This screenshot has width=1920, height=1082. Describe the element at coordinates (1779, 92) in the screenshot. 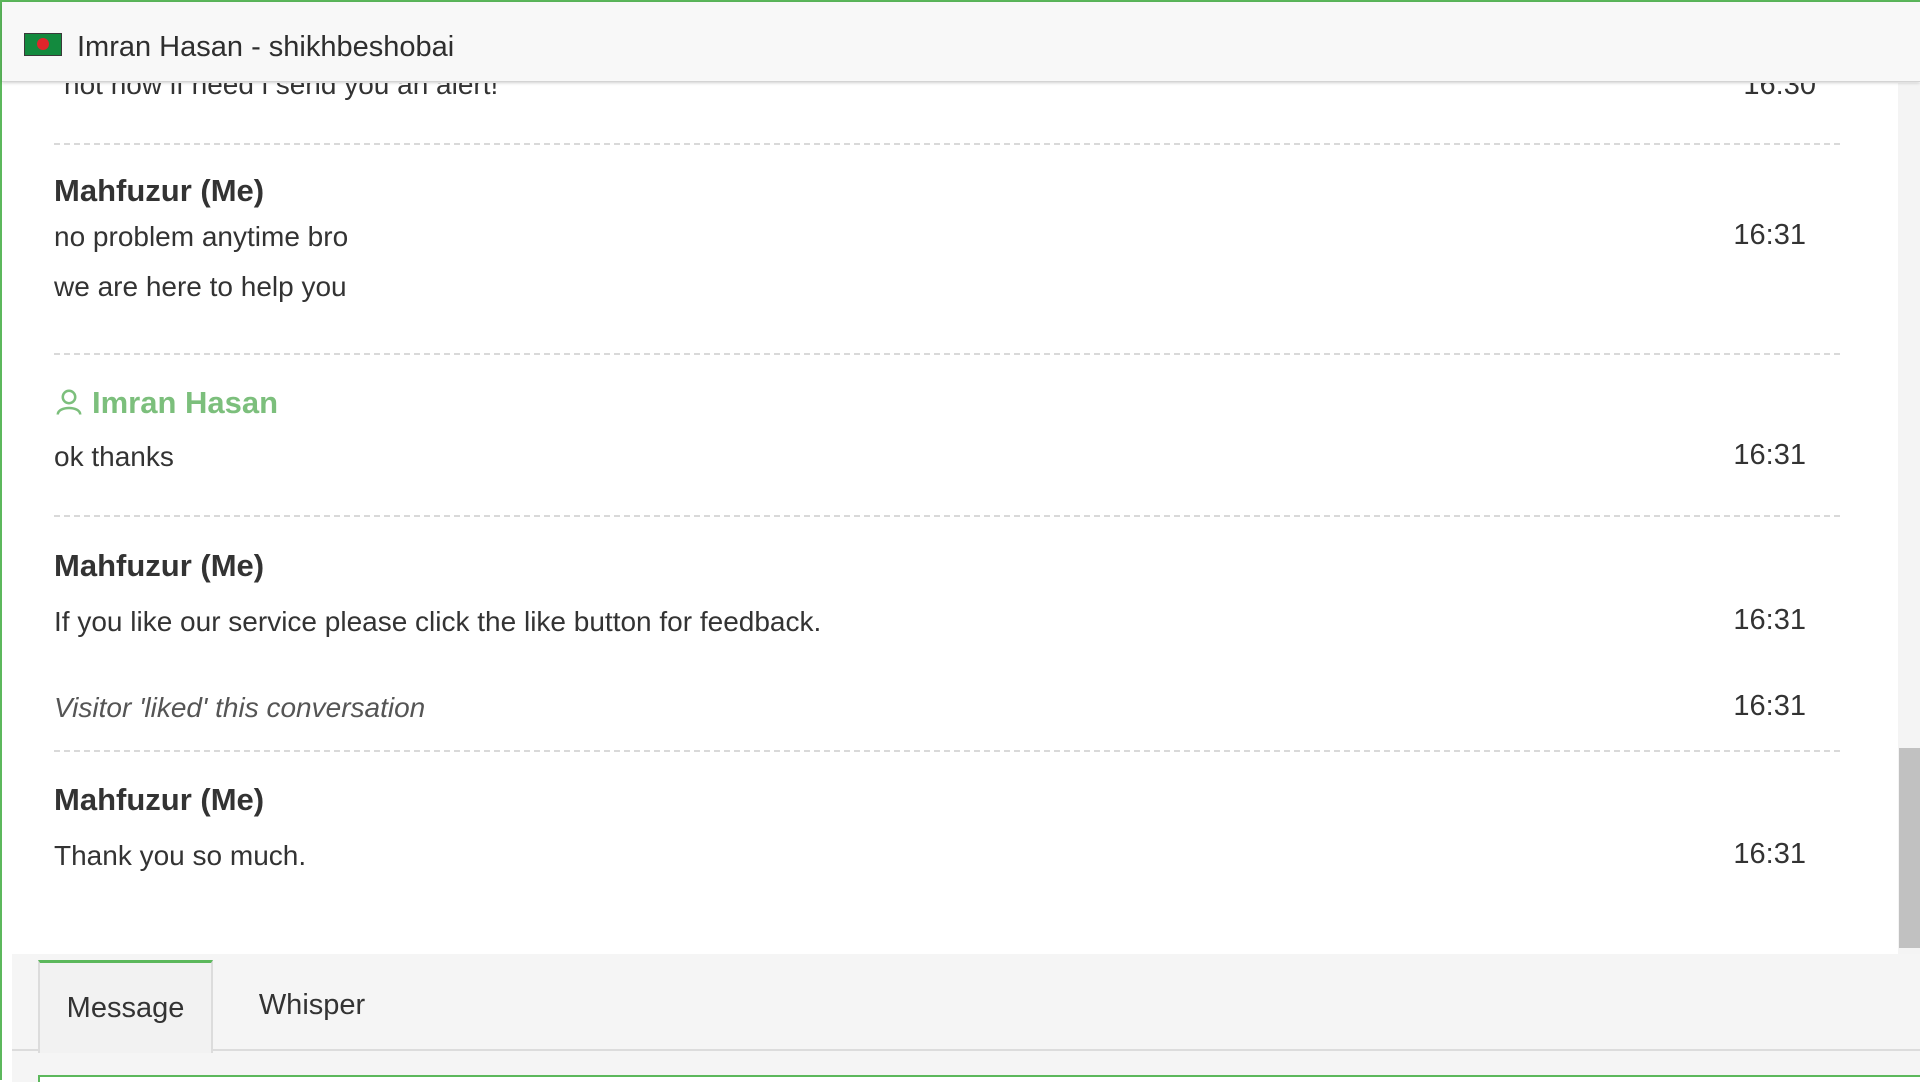

I see `message-time: 16:30` at that location.